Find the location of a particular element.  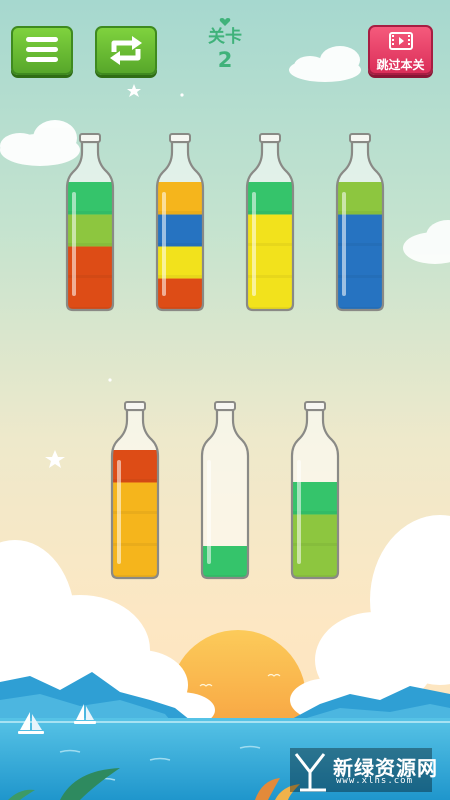

restart-button is located at coordinates (126, 50).